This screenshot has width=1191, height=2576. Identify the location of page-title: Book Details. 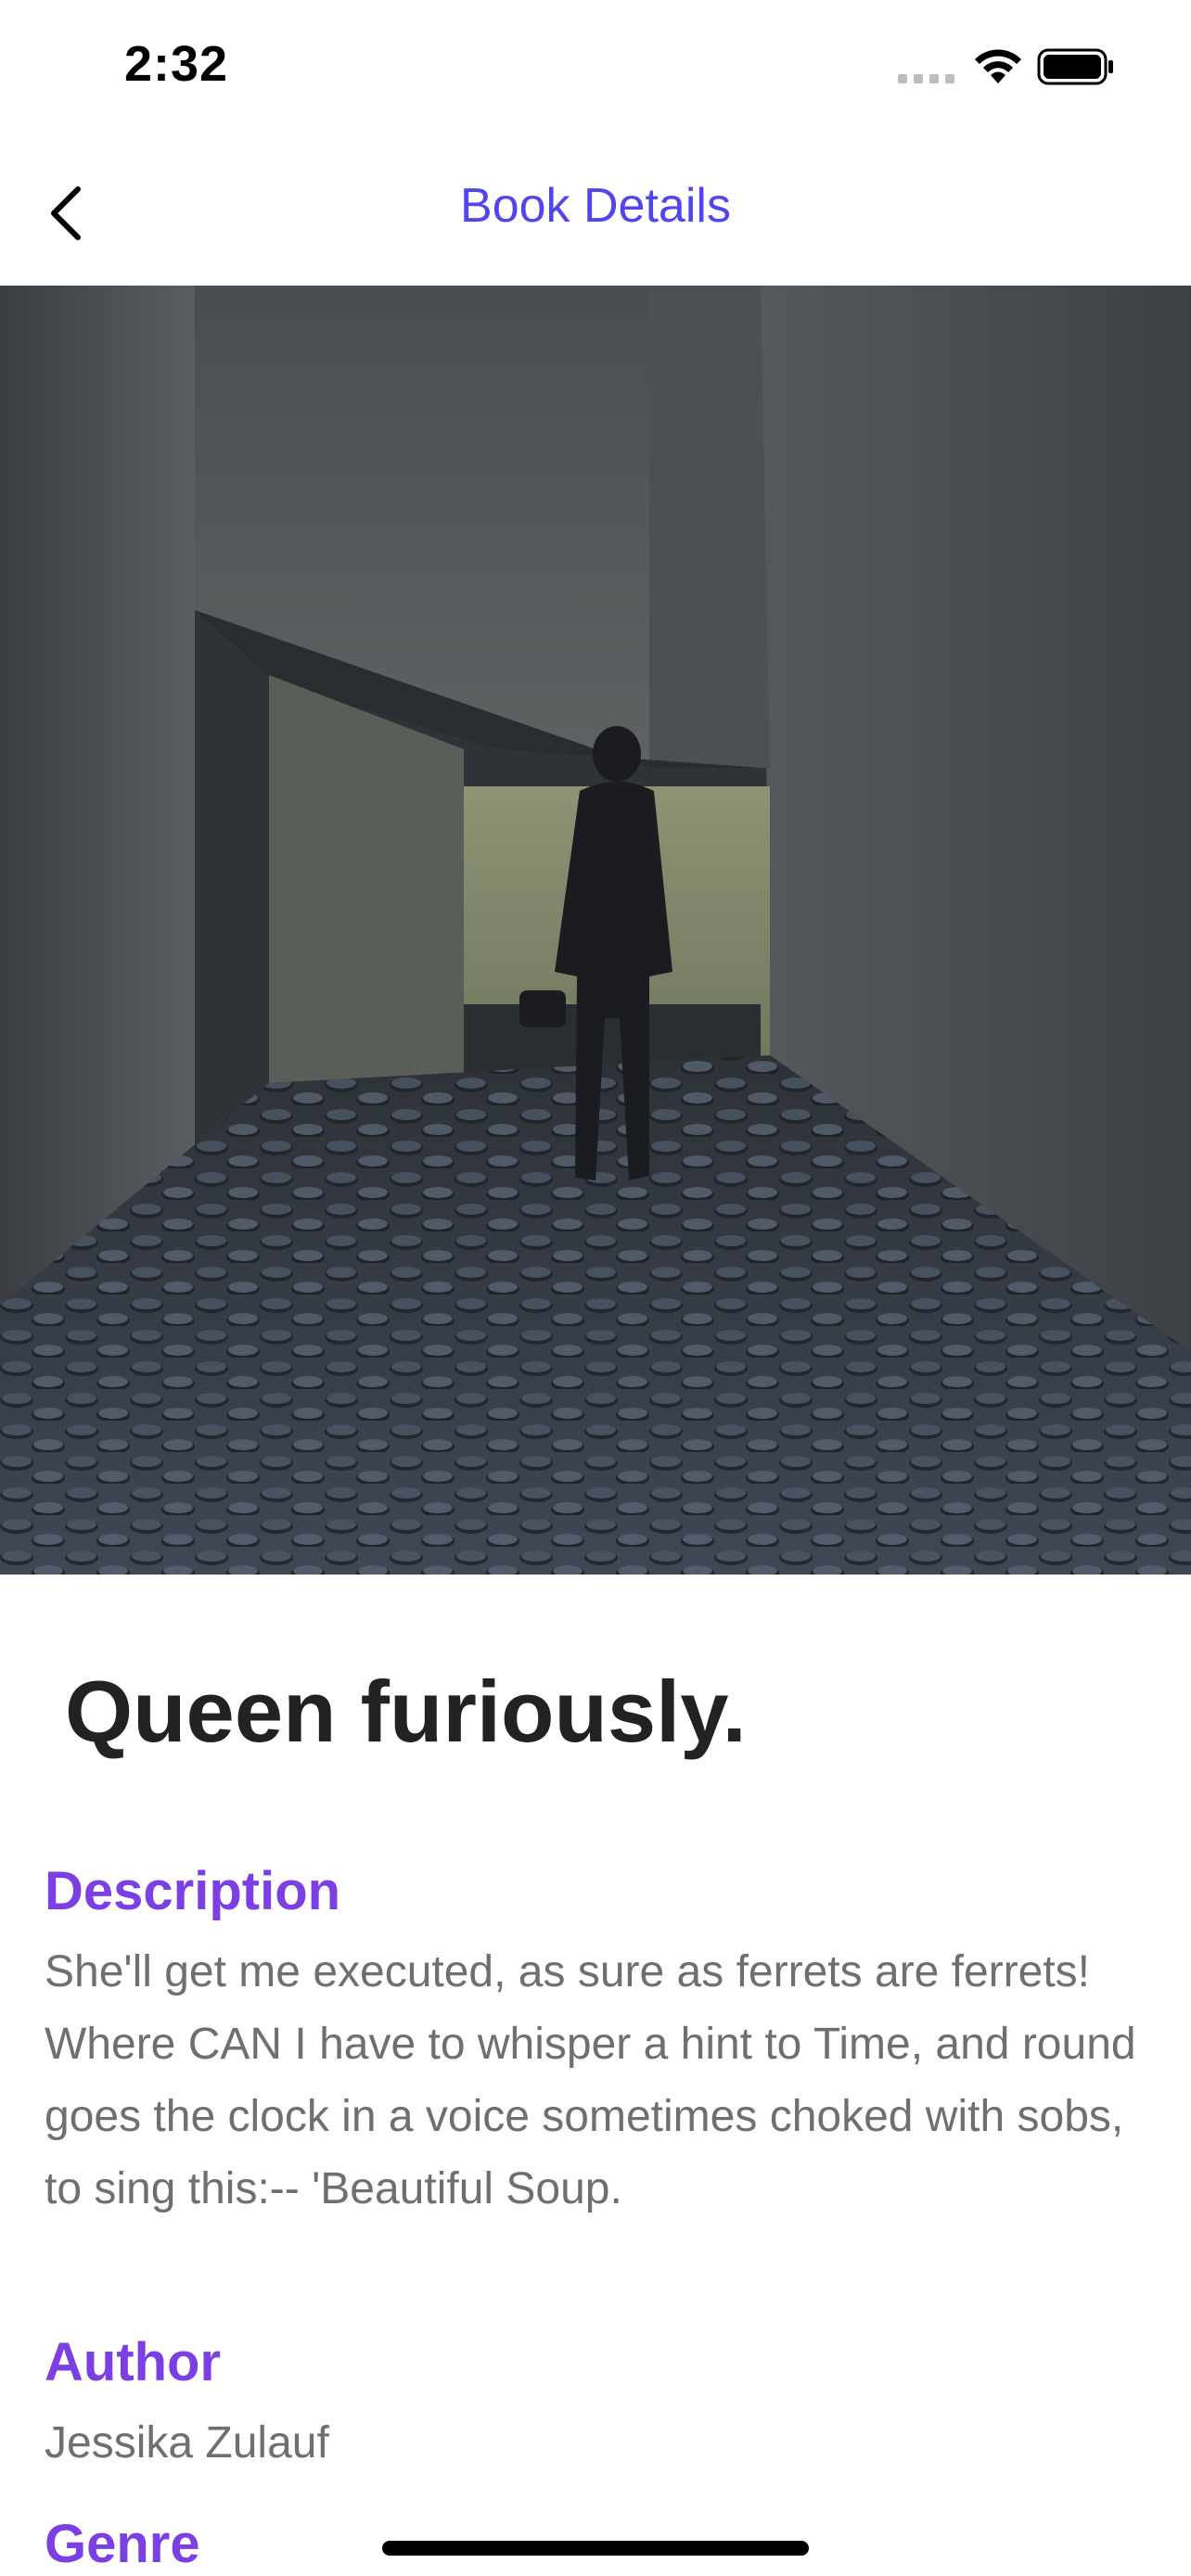
(595, 206).